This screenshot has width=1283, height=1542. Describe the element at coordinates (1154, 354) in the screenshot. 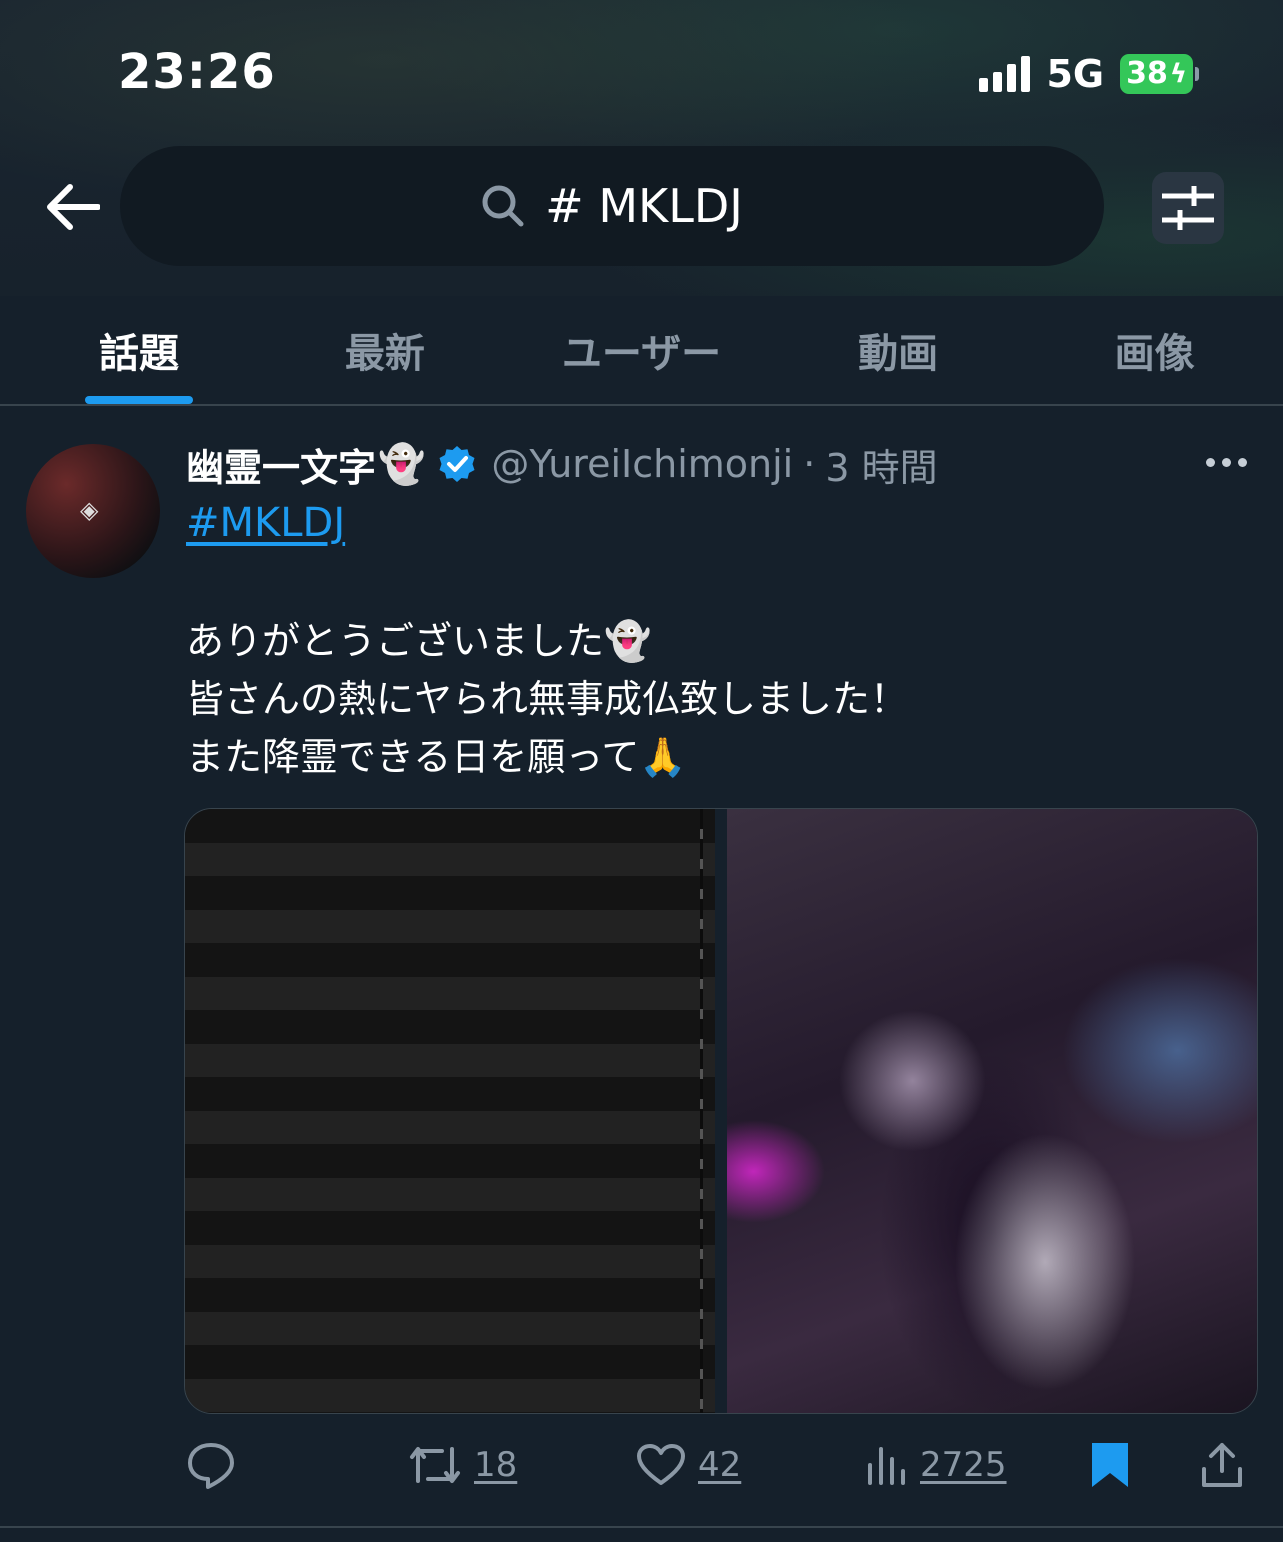

I see `tab-label: 画像` at that location.